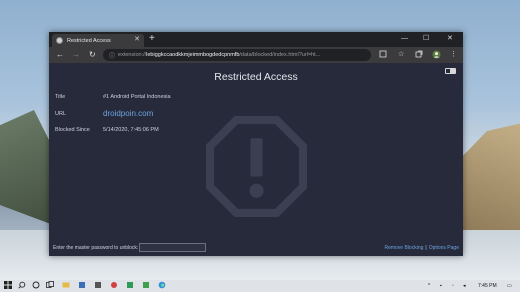  Describe the element at coordinates (436, 56) in the screenshot. I see `profile-avatar-icon` at that location.